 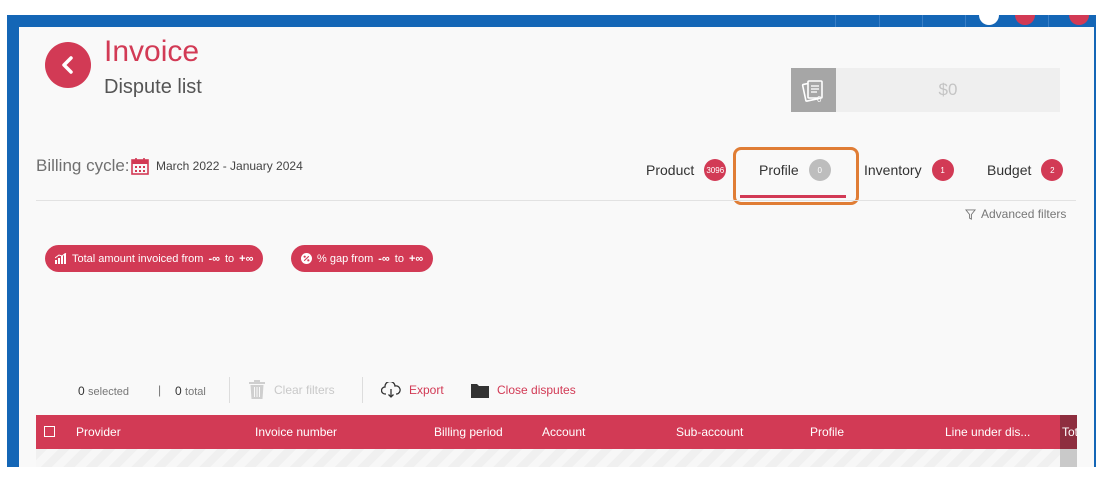 I want to click on tab-product: Product 3096, so click(x=686, y=170).